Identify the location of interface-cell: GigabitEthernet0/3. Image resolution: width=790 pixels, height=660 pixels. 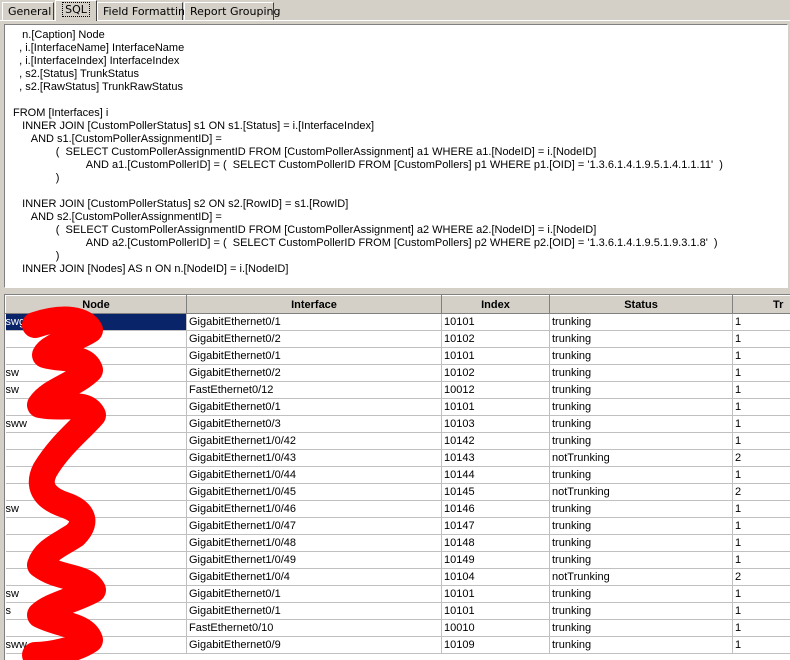
(314, 424).